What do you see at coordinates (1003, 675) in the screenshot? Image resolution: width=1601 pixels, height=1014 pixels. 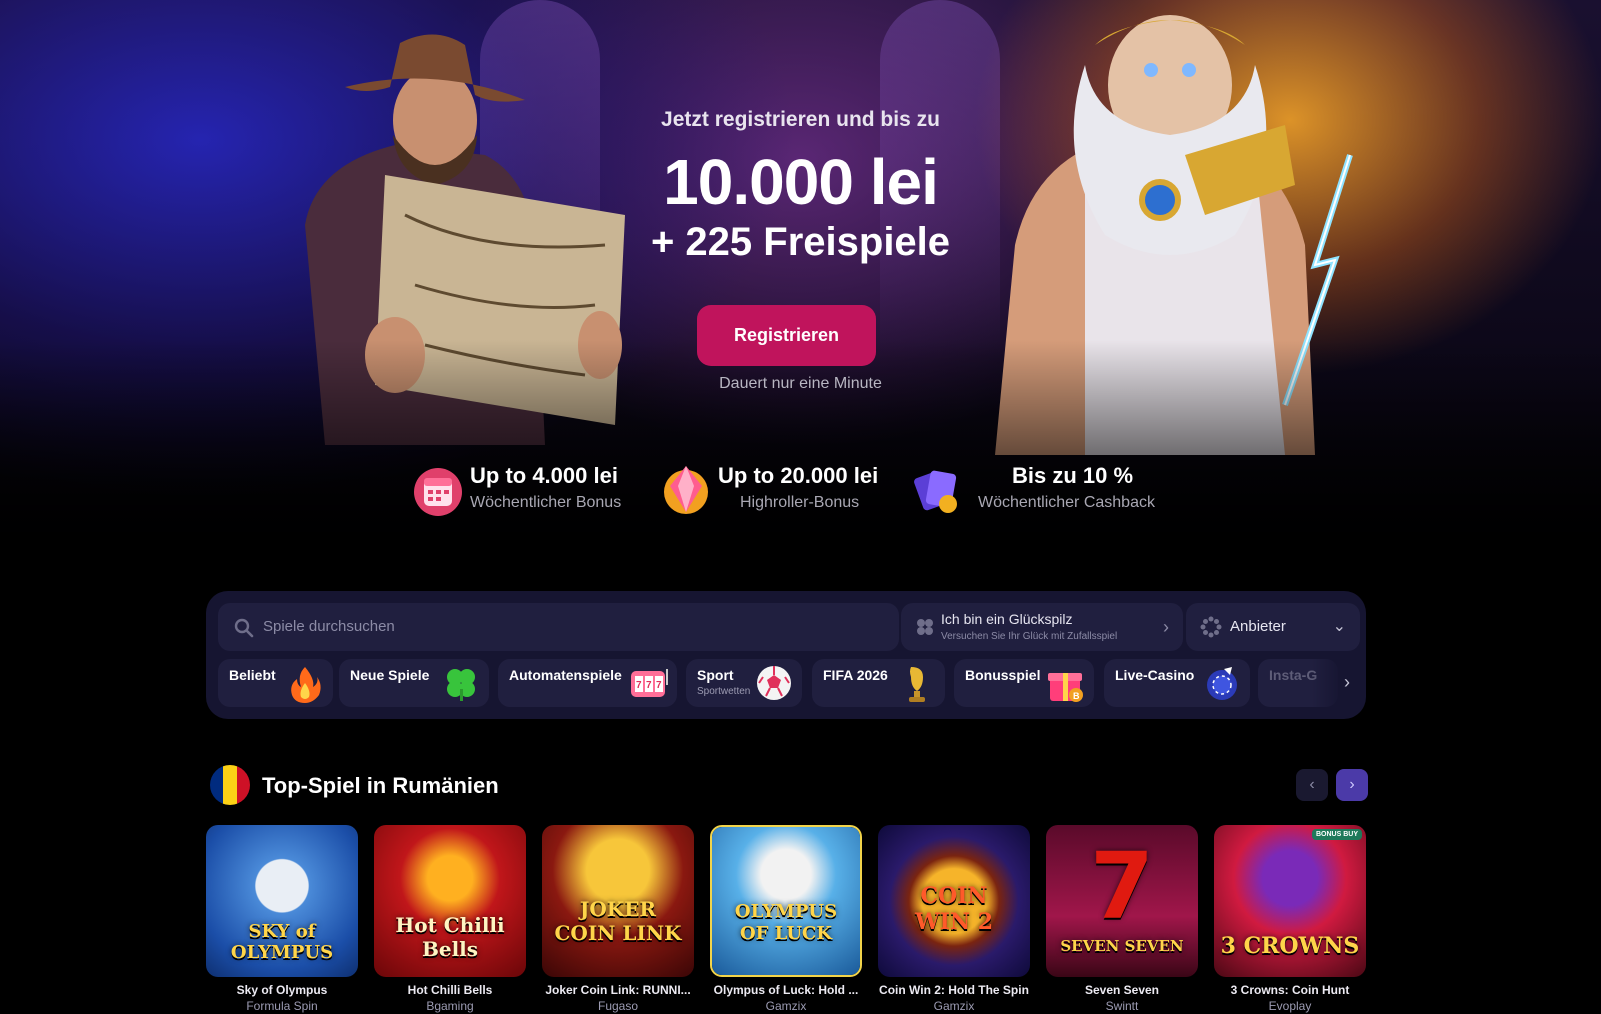 I see `category-label: Bonusspiel` at bounding box center [1003, 675].